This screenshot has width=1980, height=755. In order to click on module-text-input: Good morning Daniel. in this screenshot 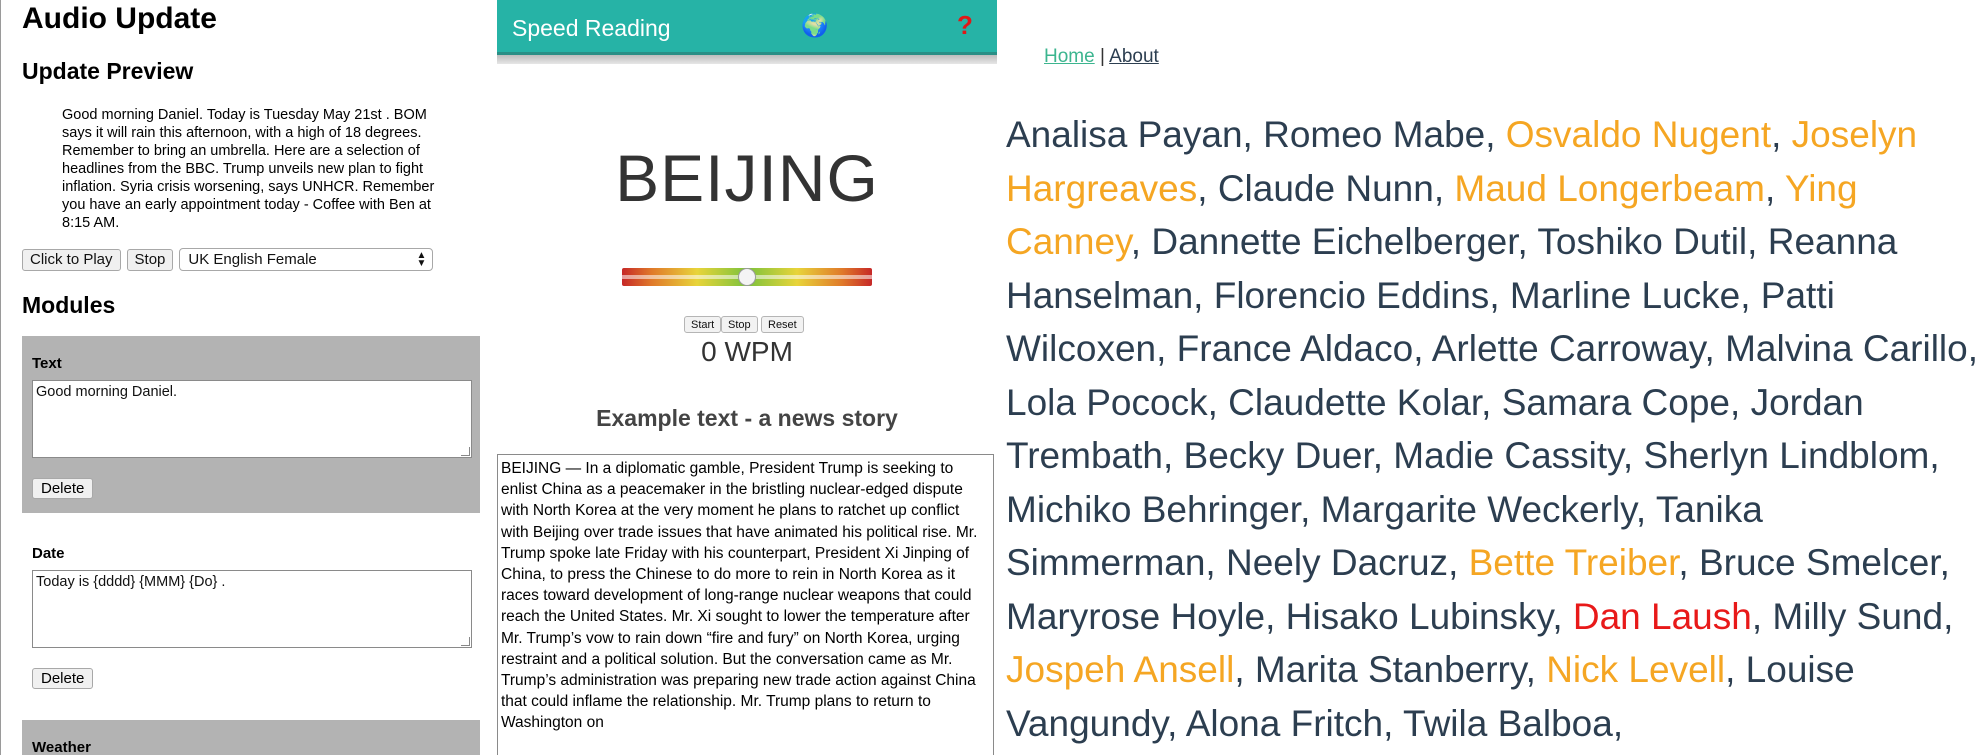, I will do `click(252, 419)`.